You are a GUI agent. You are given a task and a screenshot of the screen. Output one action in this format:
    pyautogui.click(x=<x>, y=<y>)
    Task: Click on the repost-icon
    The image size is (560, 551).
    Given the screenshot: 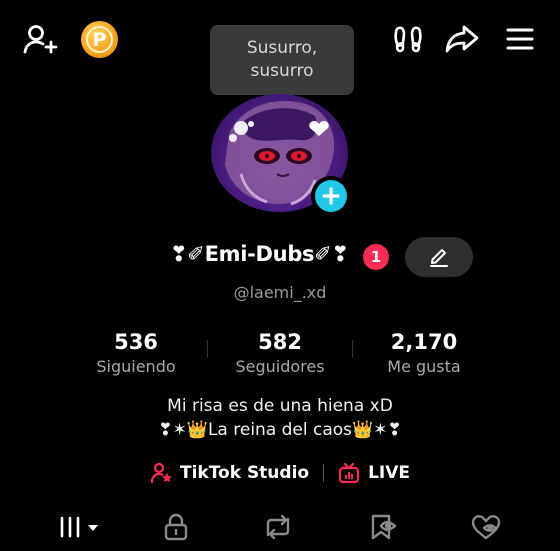 What is the action you would take?
    pyautogui.click(x=278, y=527)
    